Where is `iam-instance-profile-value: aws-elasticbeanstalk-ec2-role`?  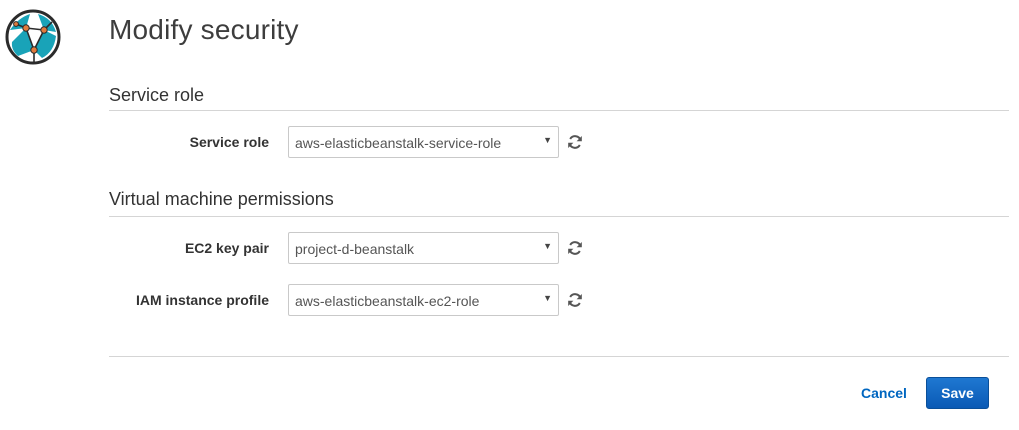 iam-instance-profile-value: aws-elasticbeanstalk-ec2-role is located at coordinates (387, 301).